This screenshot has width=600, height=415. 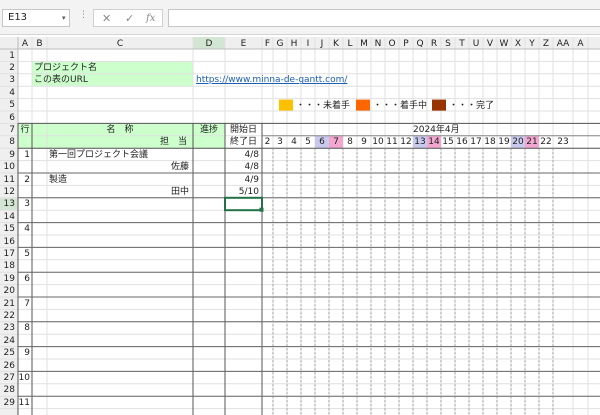 What do you see at coordinates (336, 142) in the screenshot?
I see `gantt-day-header: 7` at bounding box center [336, 142].